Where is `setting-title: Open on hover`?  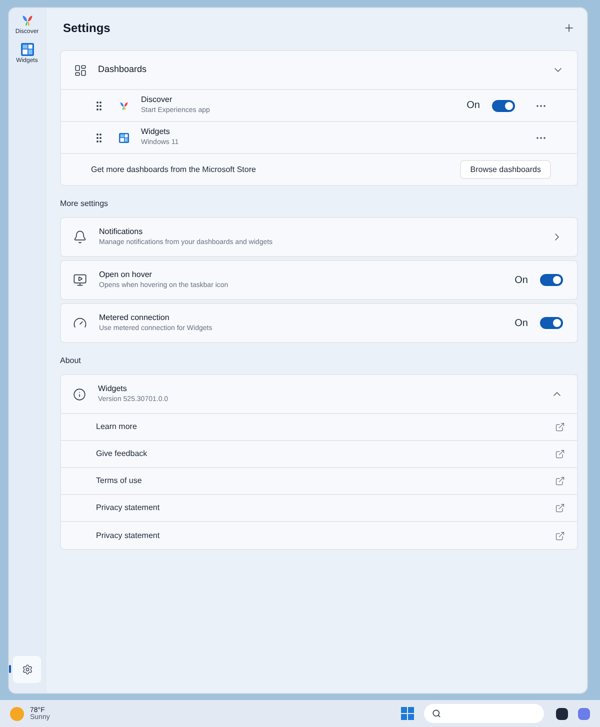
setting-title: Open on hover is located at coordinates (126, 274).